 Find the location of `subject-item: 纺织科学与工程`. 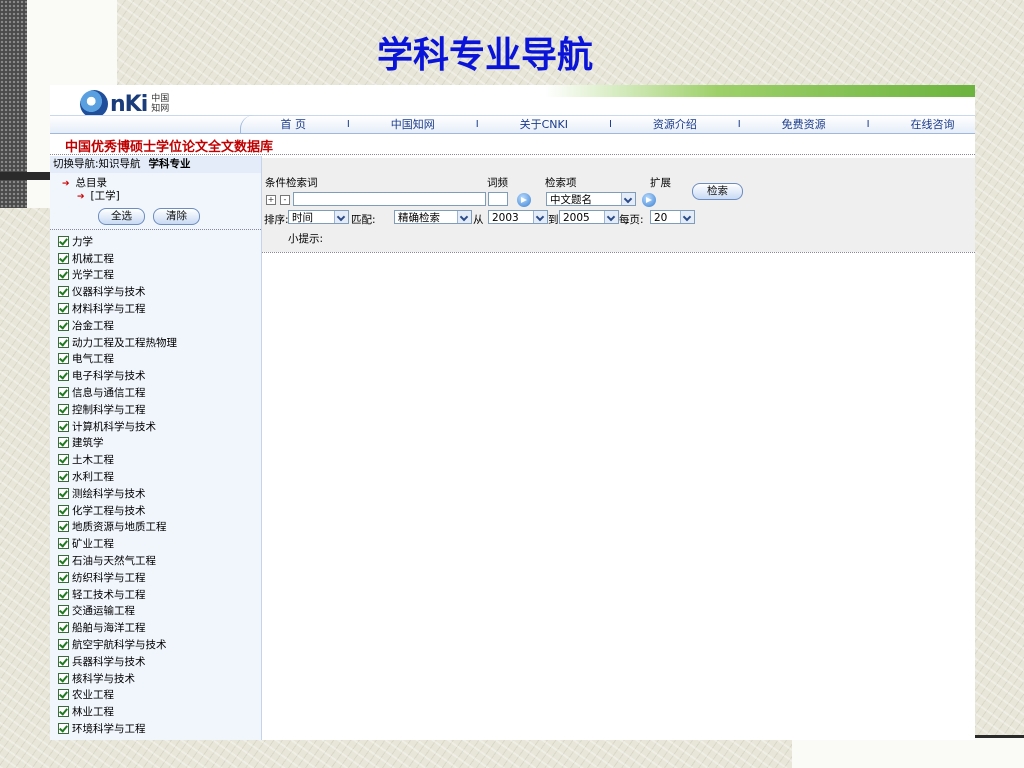

subject-item: 纺织科学与工程 is located at coordinates (159, 577).